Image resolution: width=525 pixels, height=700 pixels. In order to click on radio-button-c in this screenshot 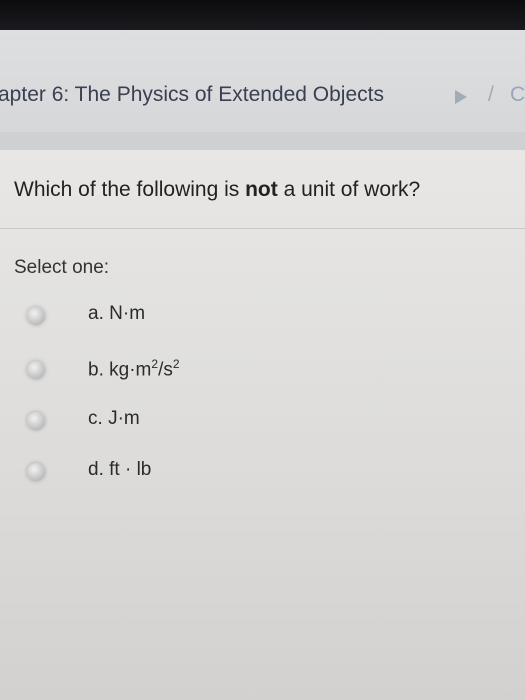, I will do `click(36, 421)`.